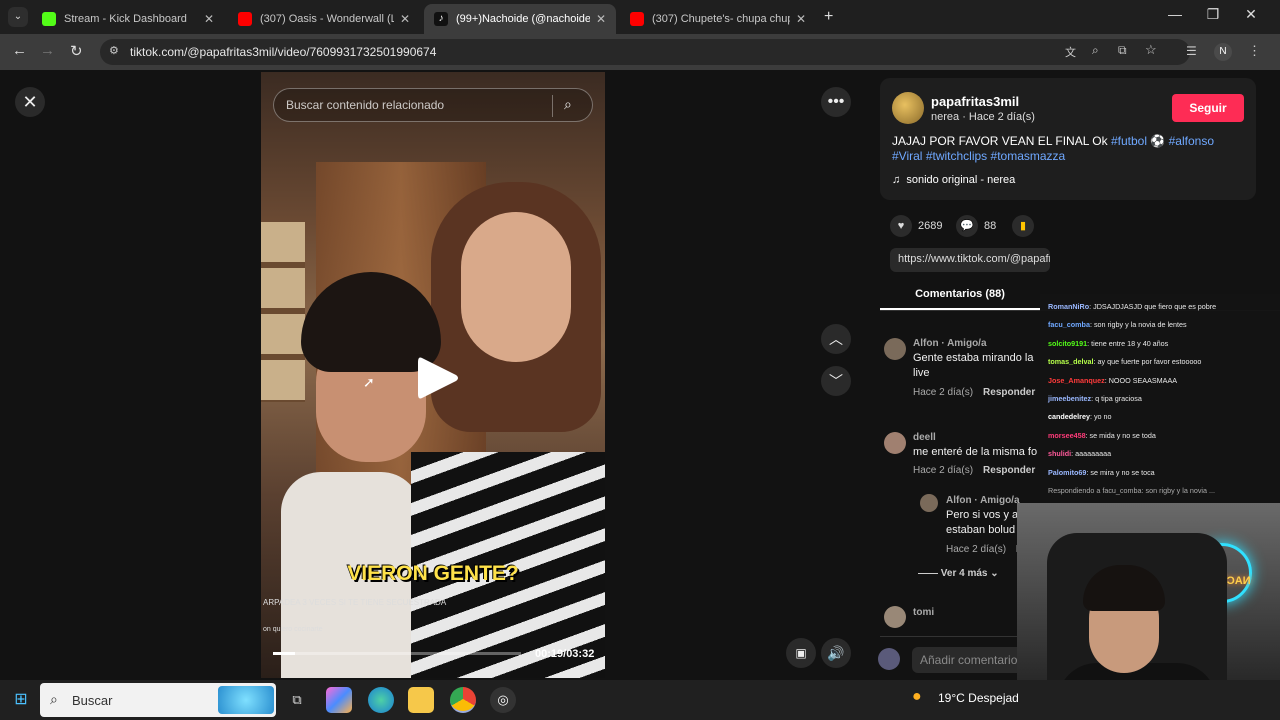  Describe the element at coordinates (1067, 472) in the screenshot. I see `chat-username: Palomito69` at that location.